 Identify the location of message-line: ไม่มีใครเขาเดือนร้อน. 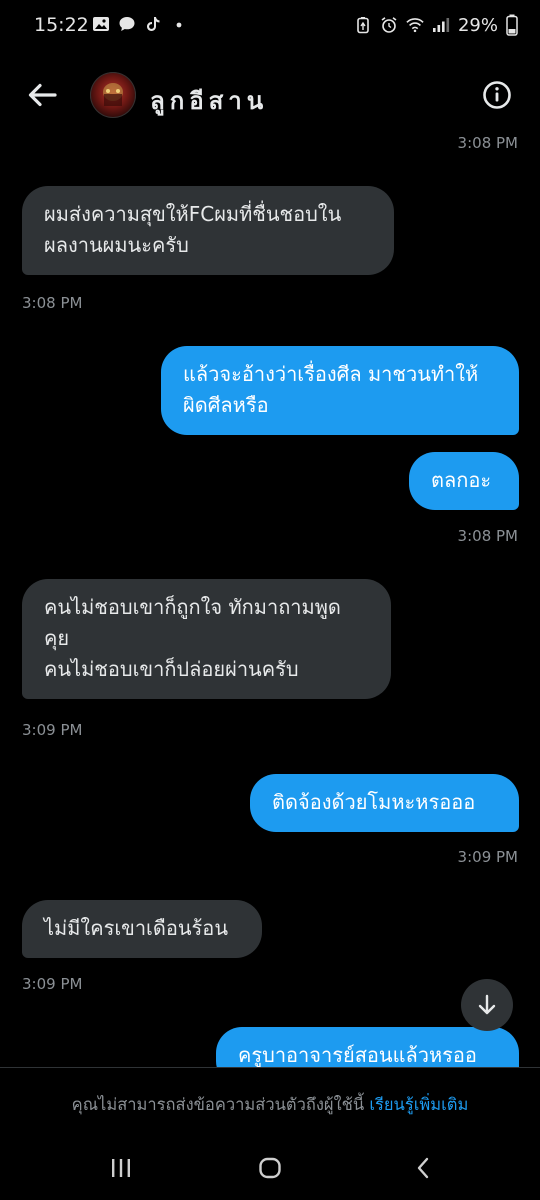
(136, 928).